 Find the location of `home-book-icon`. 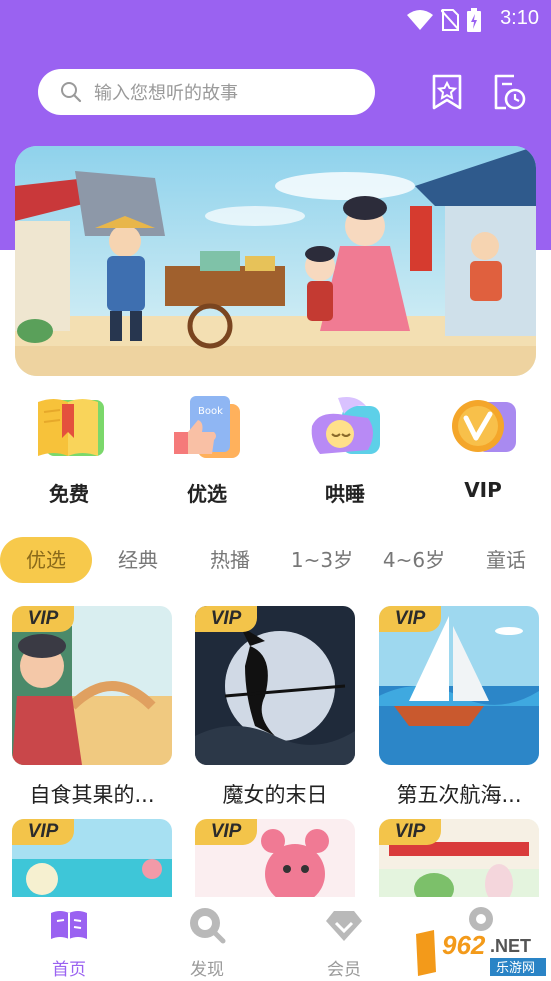

home-book-icon is located at coordinates (69, 925).